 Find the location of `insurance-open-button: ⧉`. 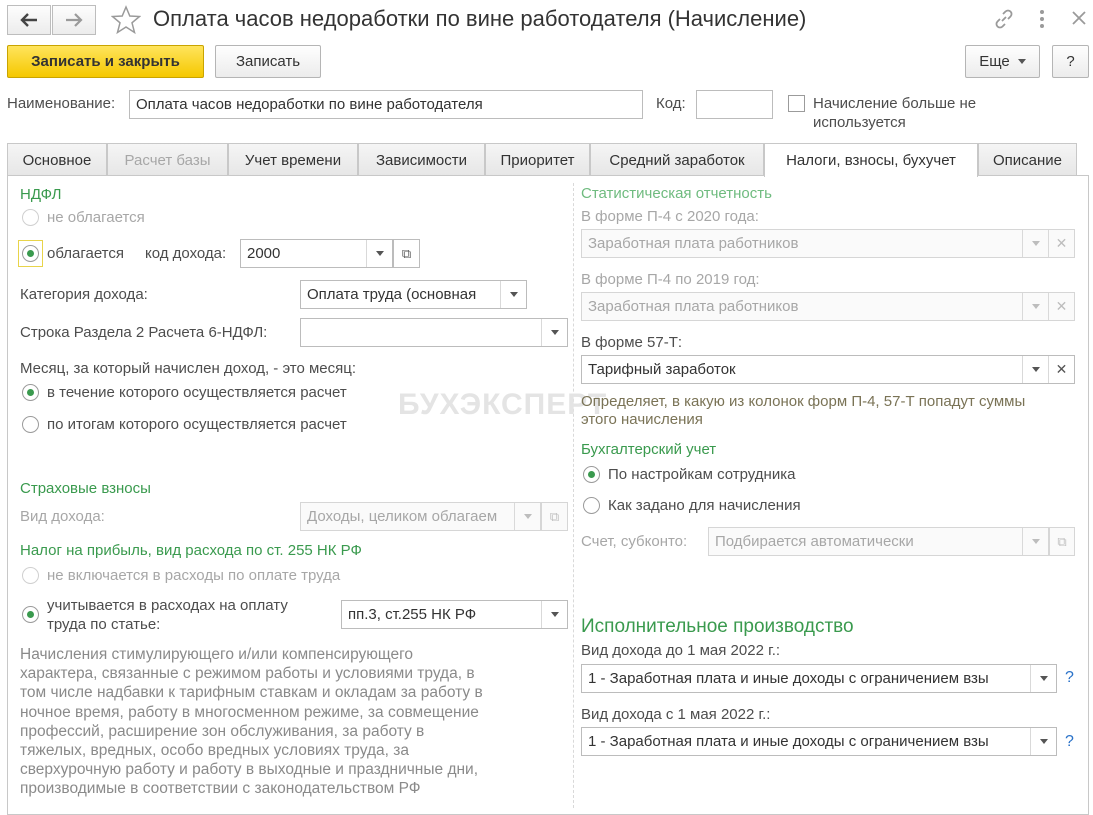

insurance-open-button: ⧉ is located at coordinates (554, 516).